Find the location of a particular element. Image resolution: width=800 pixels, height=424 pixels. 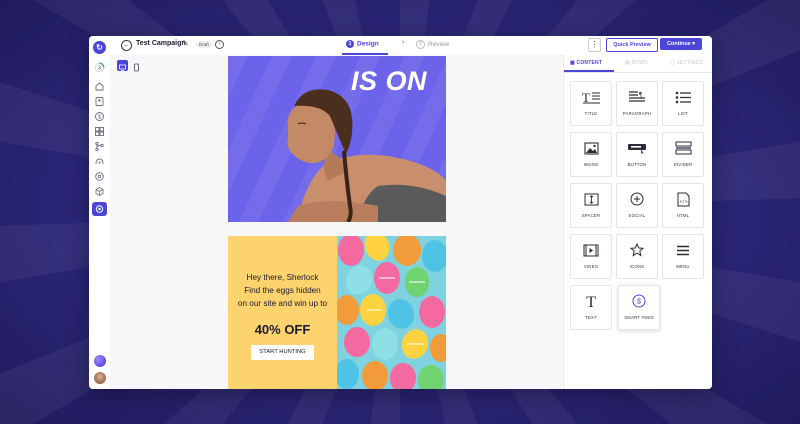

promo-line: Find the eggs hidden is located at coordinates (282, 290).